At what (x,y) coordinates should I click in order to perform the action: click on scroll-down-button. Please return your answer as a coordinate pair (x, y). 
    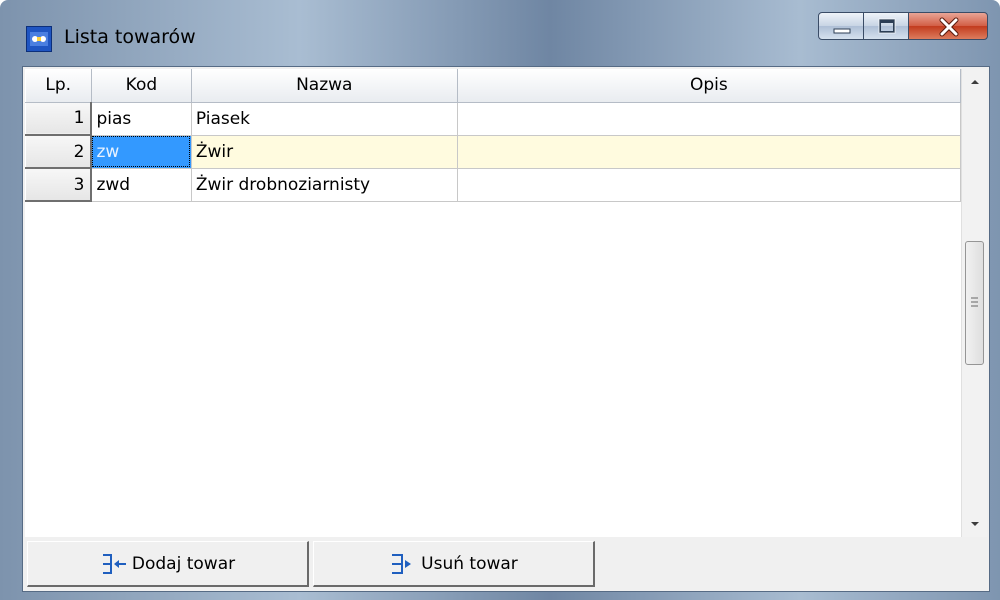
    Looking at the image, I should click on (974, 524).